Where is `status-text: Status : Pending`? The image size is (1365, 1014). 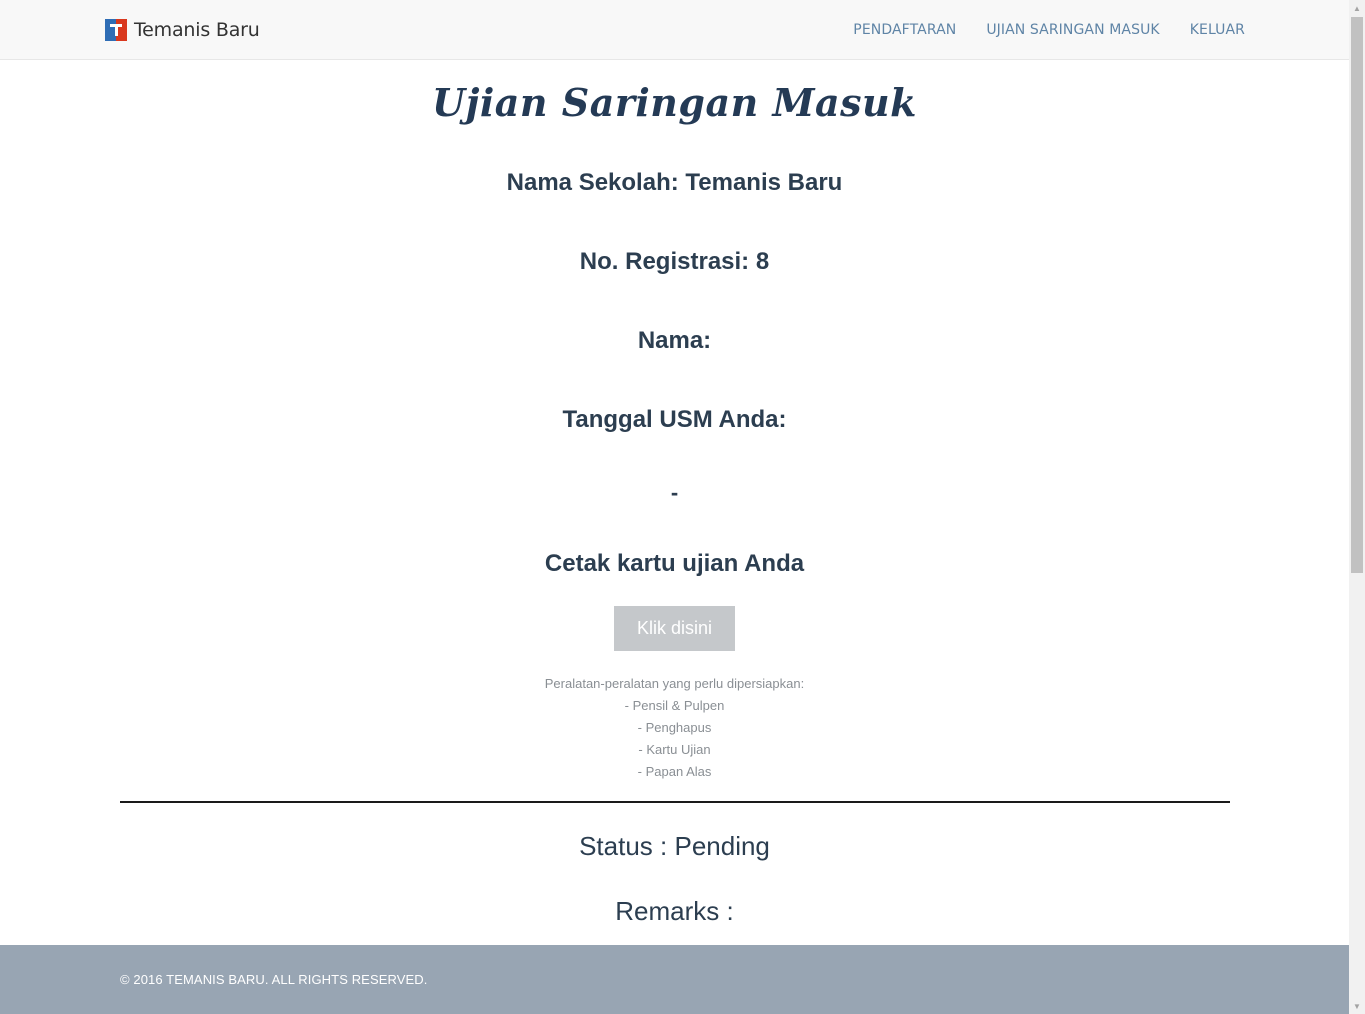 status-text: Status : Pending is located at coordinates (674, 846).